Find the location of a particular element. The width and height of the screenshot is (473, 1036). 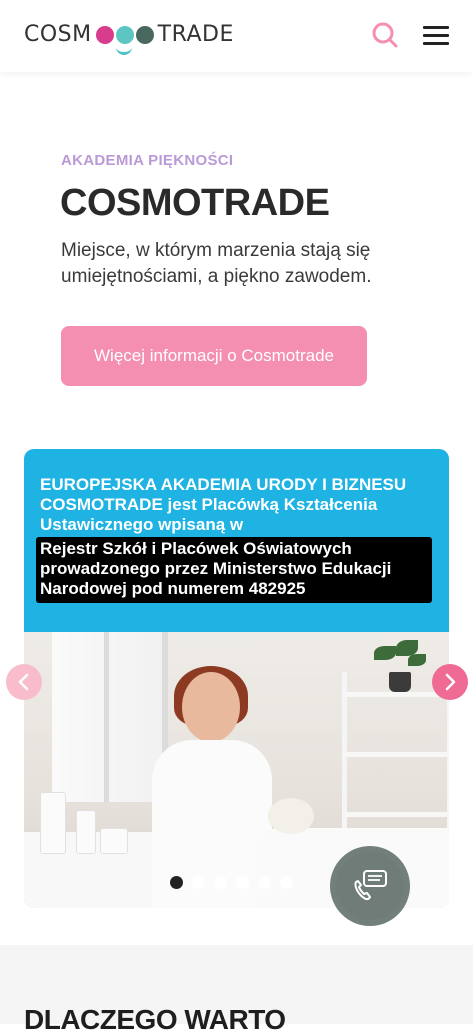

why-heading: DLACZEGO WARTO is located at coordinates (155, 1019).